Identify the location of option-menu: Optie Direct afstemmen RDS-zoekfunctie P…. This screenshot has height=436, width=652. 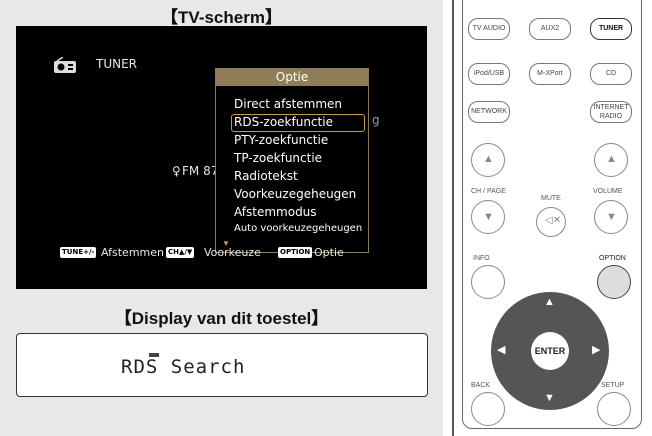
(292, 160).